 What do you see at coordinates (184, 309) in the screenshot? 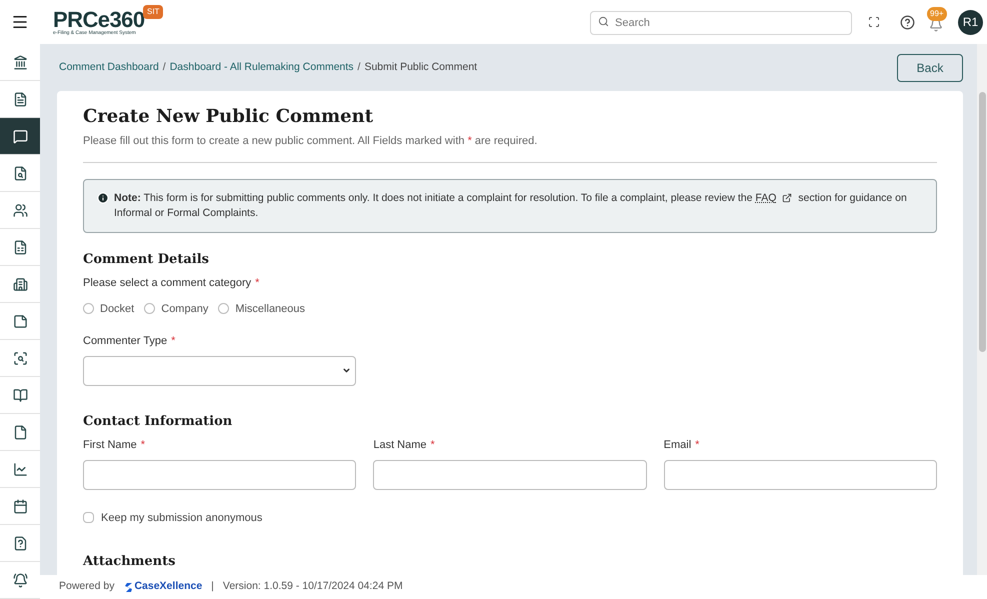
I see `radio-label: Company` at bounding box center [184, 309].